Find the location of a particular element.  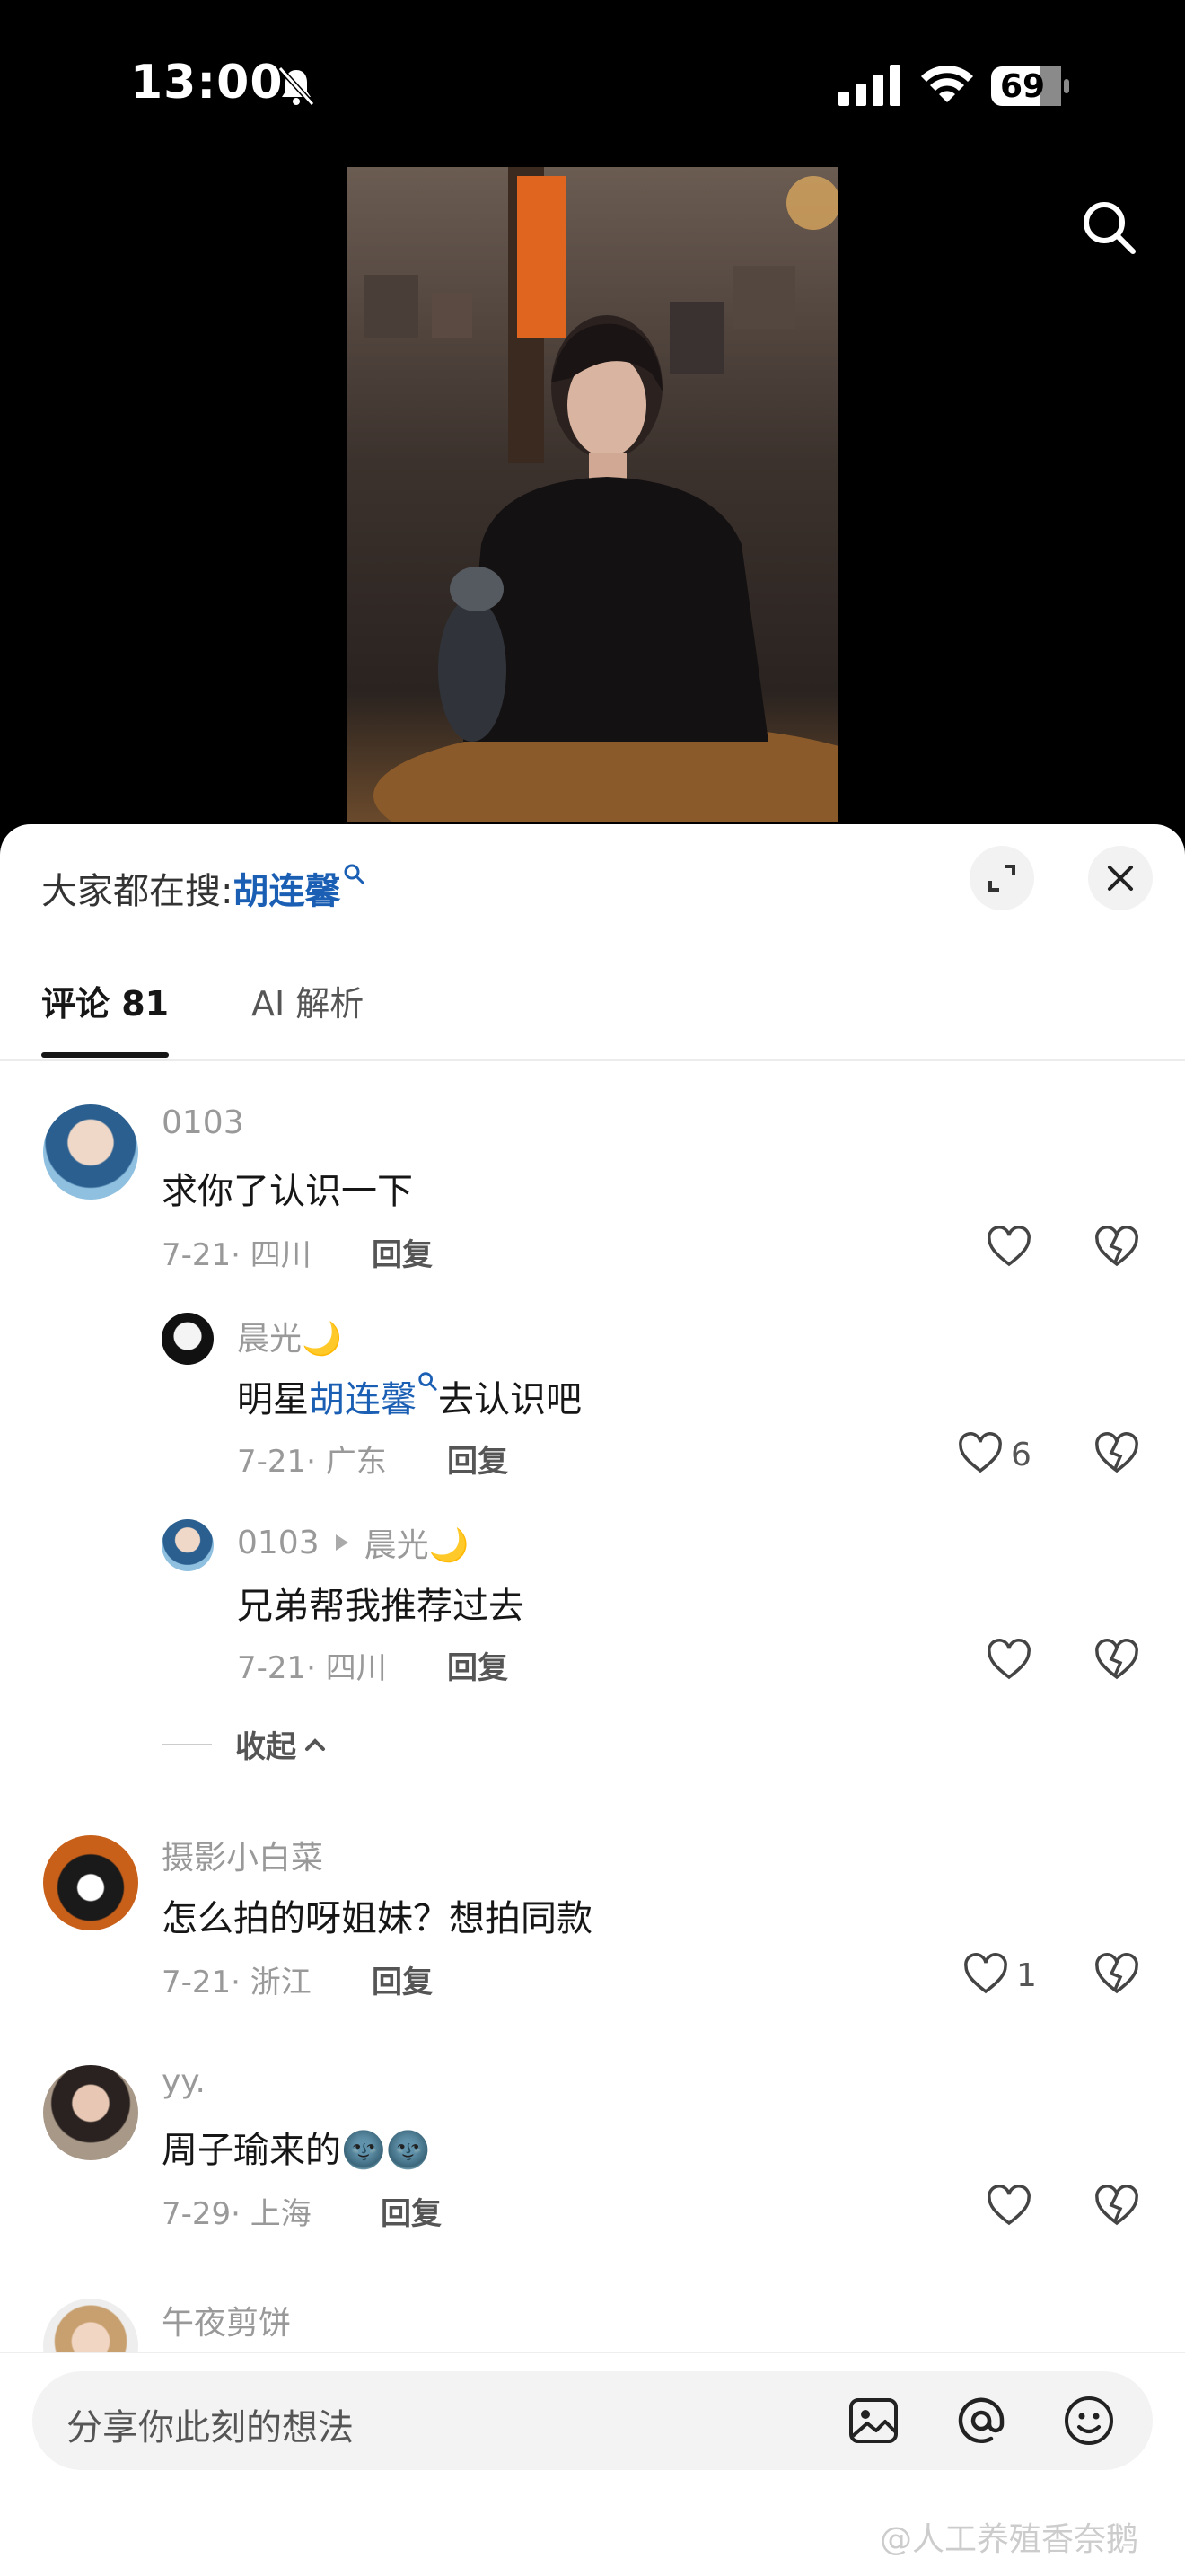

divider-line is located at coordinates (187, 1744).